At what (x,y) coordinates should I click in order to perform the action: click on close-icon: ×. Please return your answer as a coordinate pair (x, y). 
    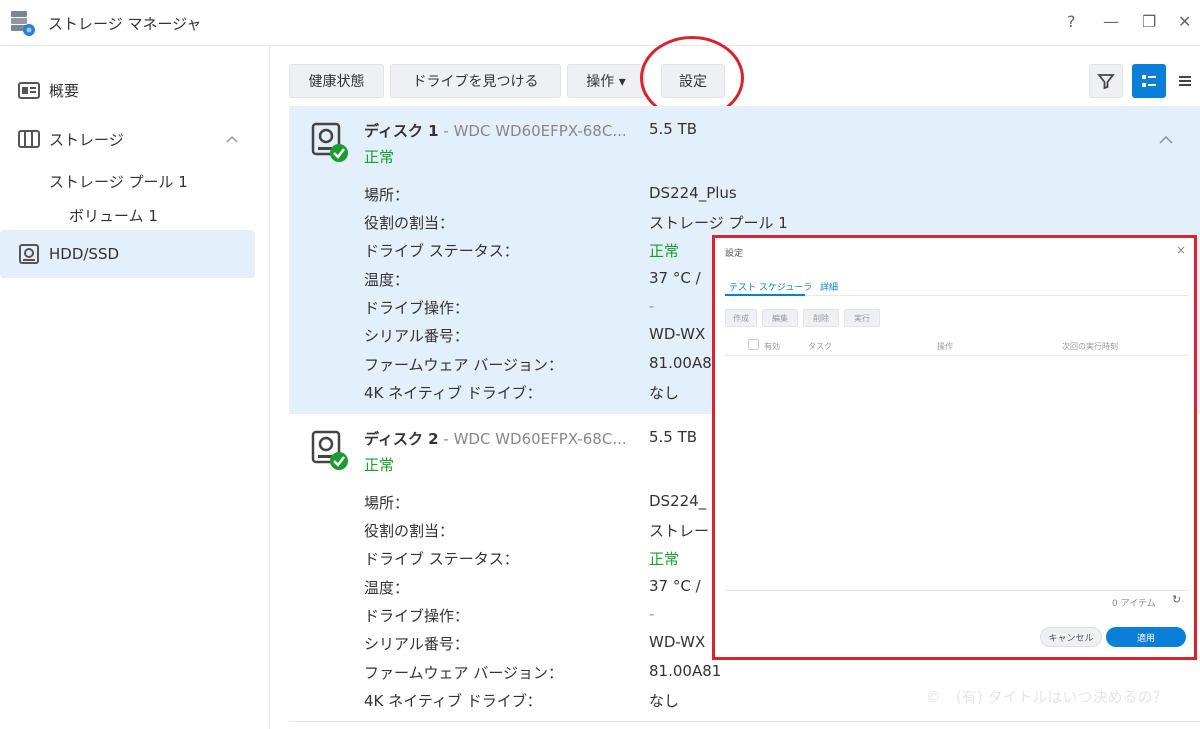
    Looking at the image, I should click on (1181, 250).